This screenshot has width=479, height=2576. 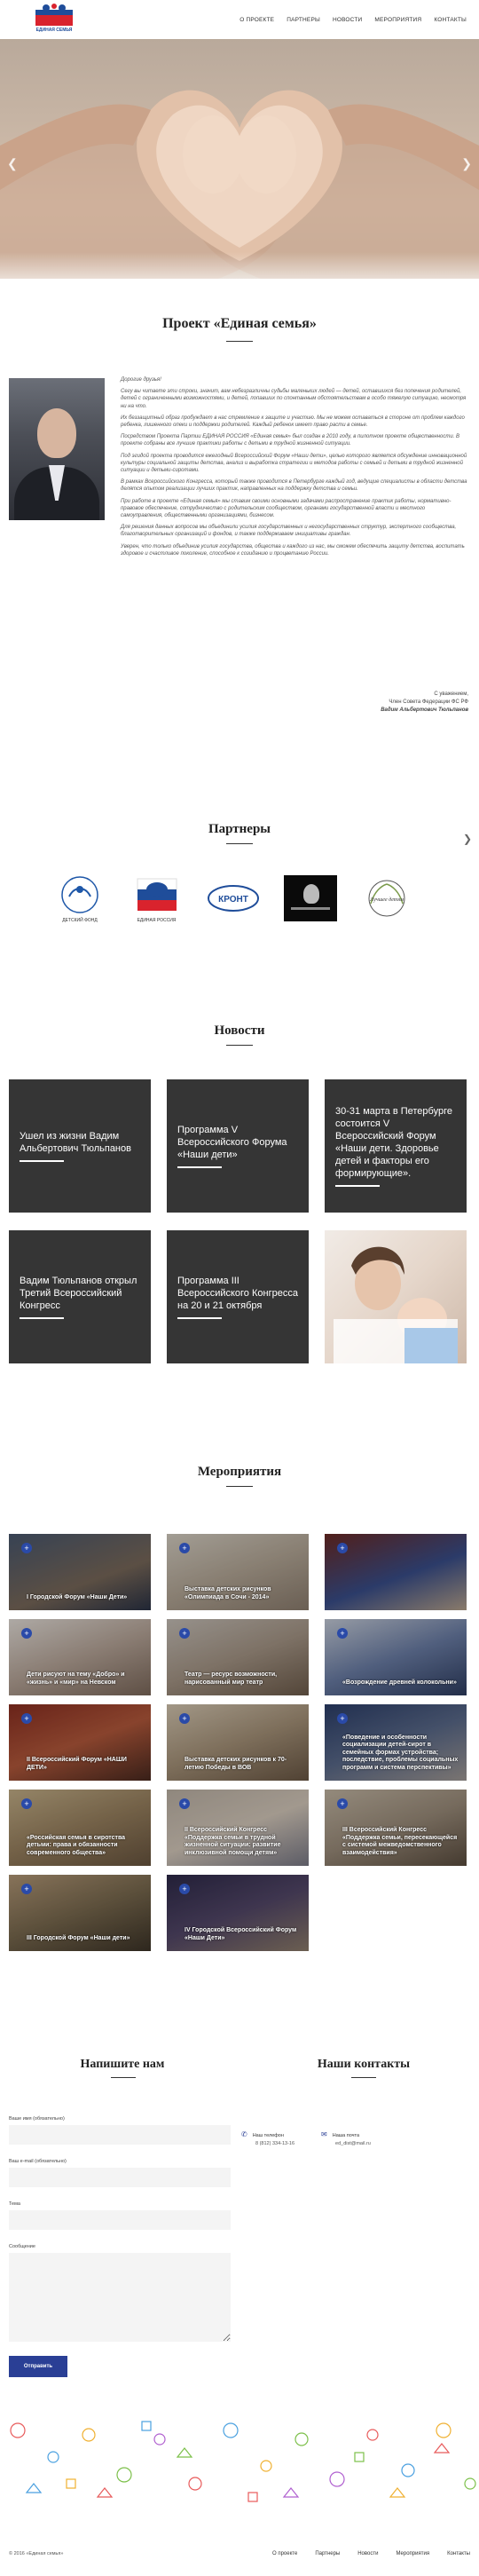 I want to click on email-label: Ваш e-mail (обязательно), so click(x=38, y=2161).